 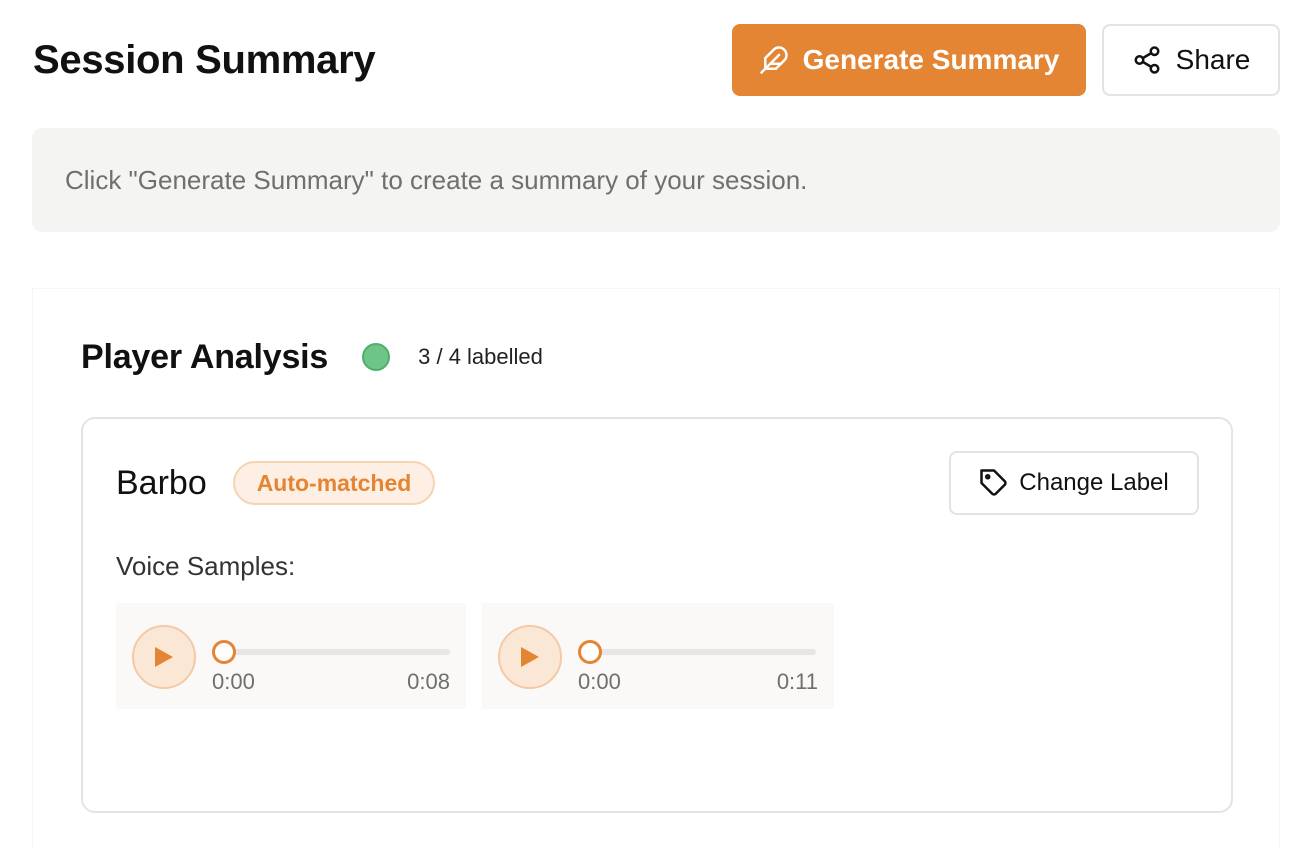 I want to click on player-analysis-header: Player Analysis 3 / 4 labelled, so click(x=312, y=357).